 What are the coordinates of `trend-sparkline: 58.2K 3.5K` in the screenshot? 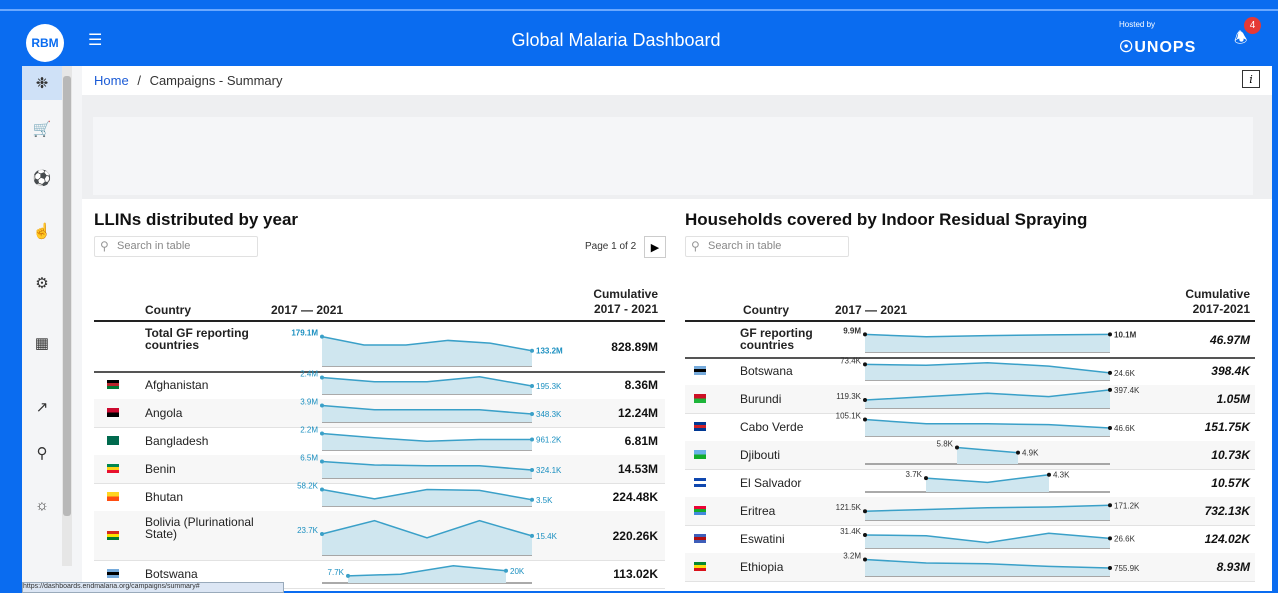 It's located at (425, 494).